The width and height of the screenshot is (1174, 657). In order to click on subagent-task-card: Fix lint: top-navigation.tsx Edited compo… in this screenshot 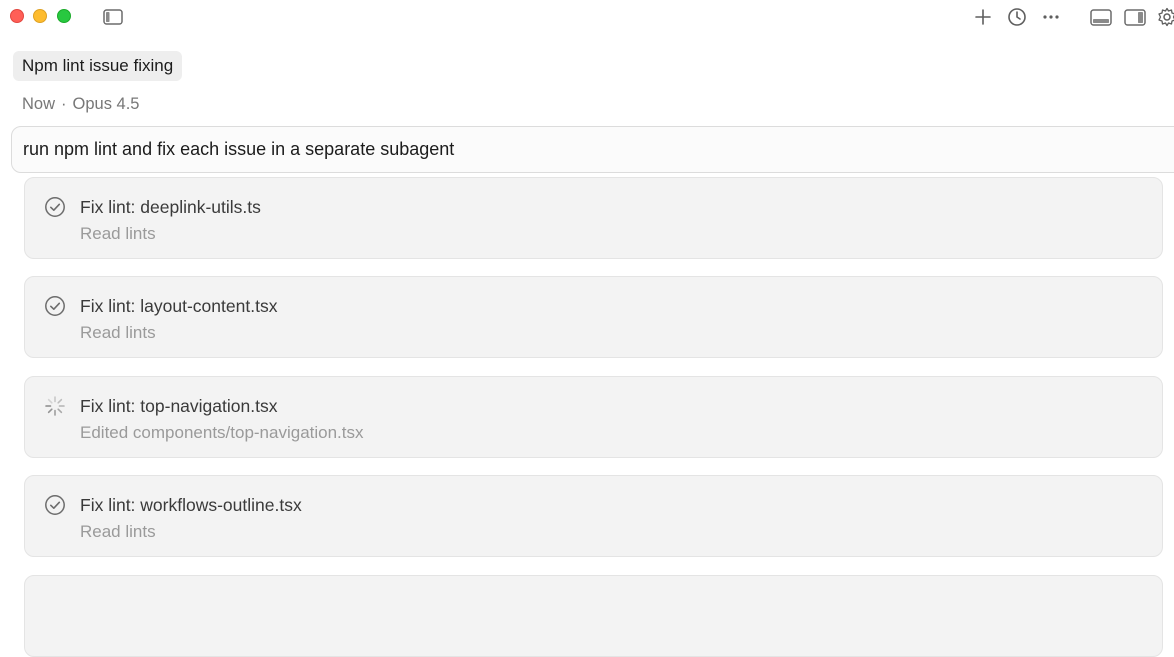, I will do `click(593, 417)`.